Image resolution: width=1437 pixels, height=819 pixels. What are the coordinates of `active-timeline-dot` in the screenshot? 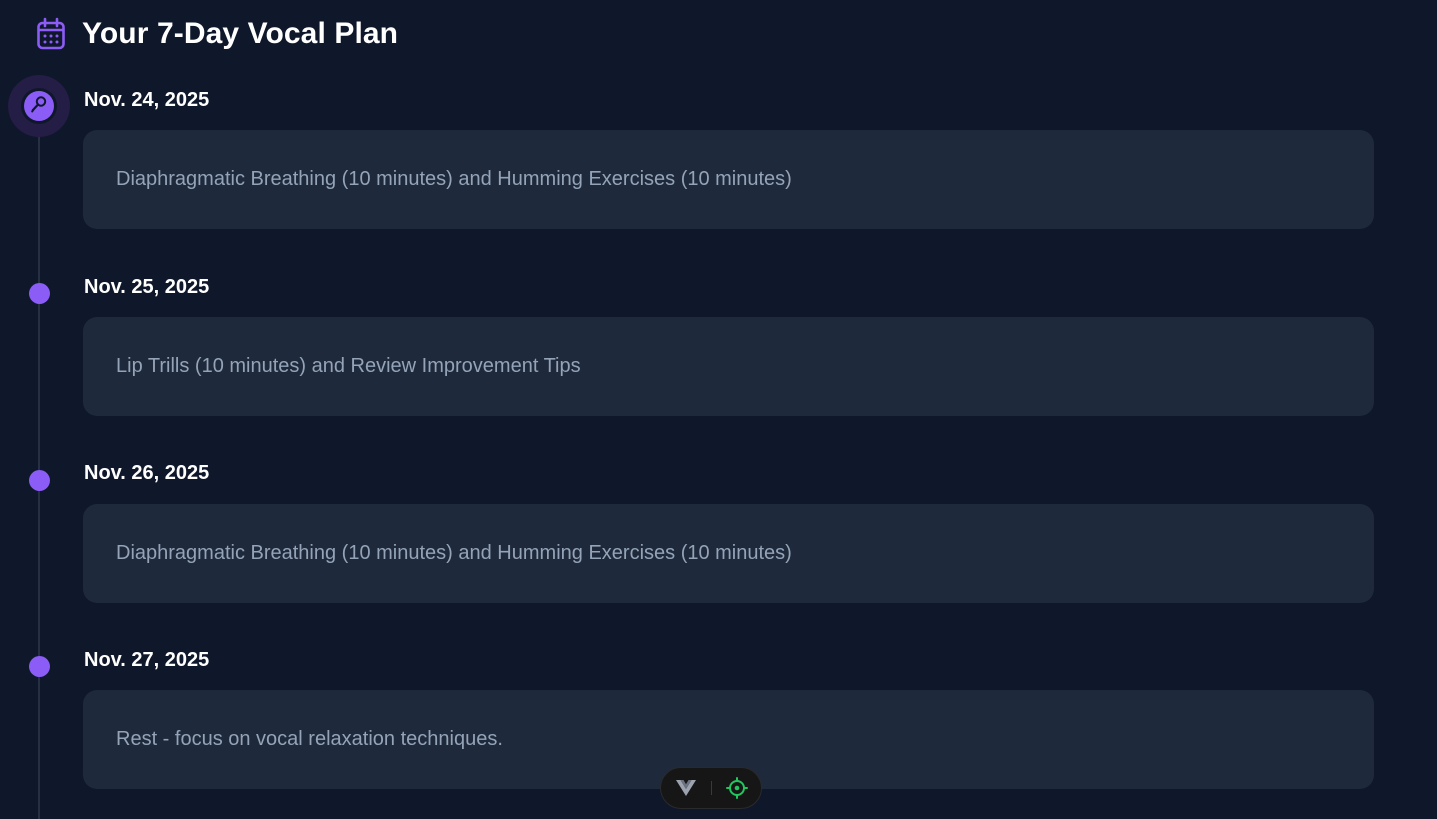 It's located at (39, 106).